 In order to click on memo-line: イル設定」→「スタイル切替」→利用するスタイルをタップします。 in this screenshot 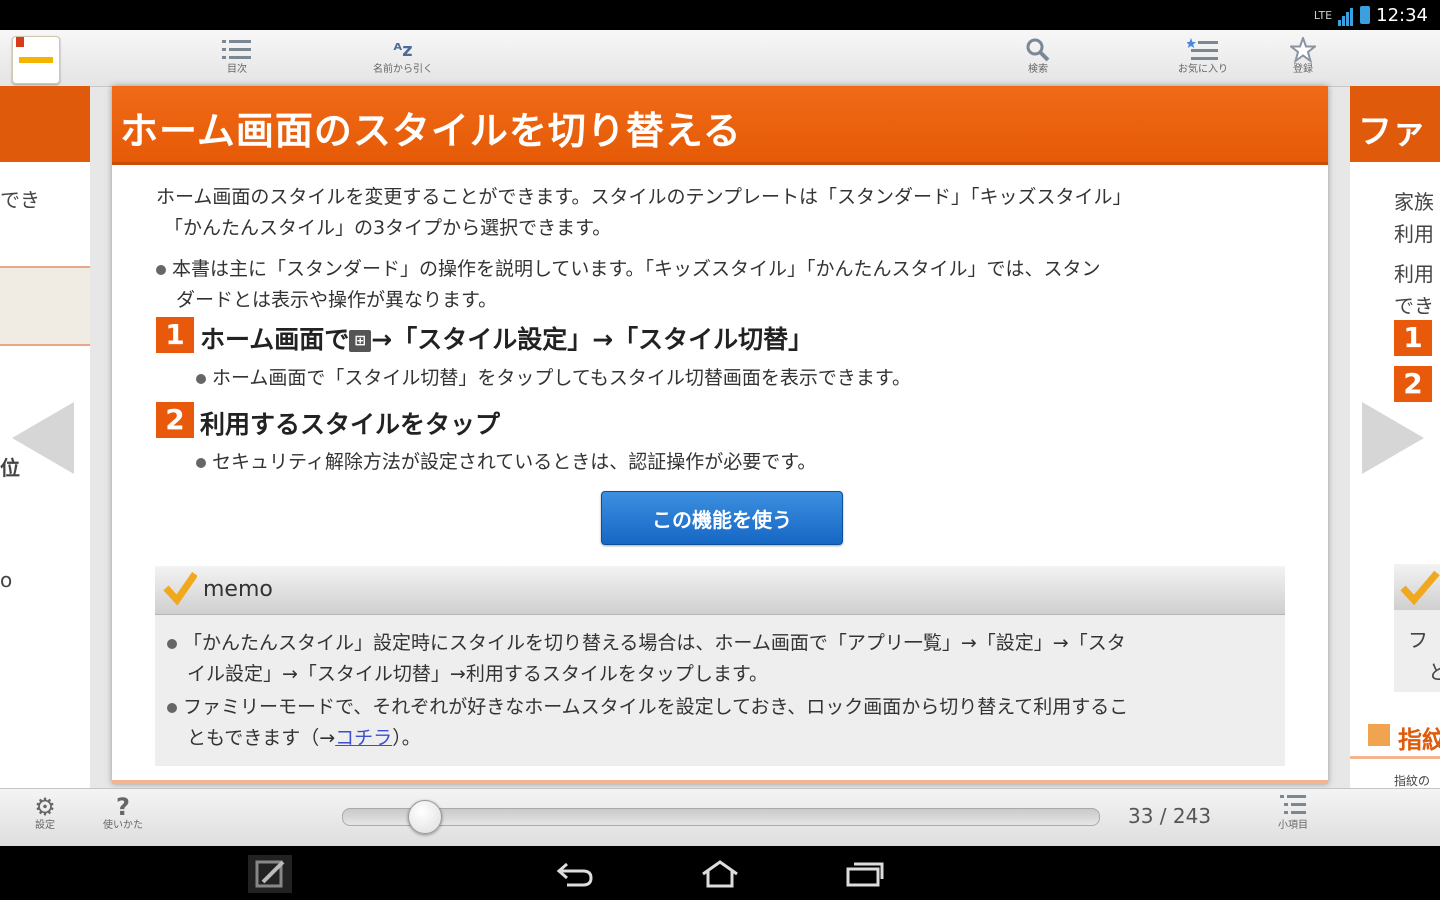, I will do `click(477, 674)`.